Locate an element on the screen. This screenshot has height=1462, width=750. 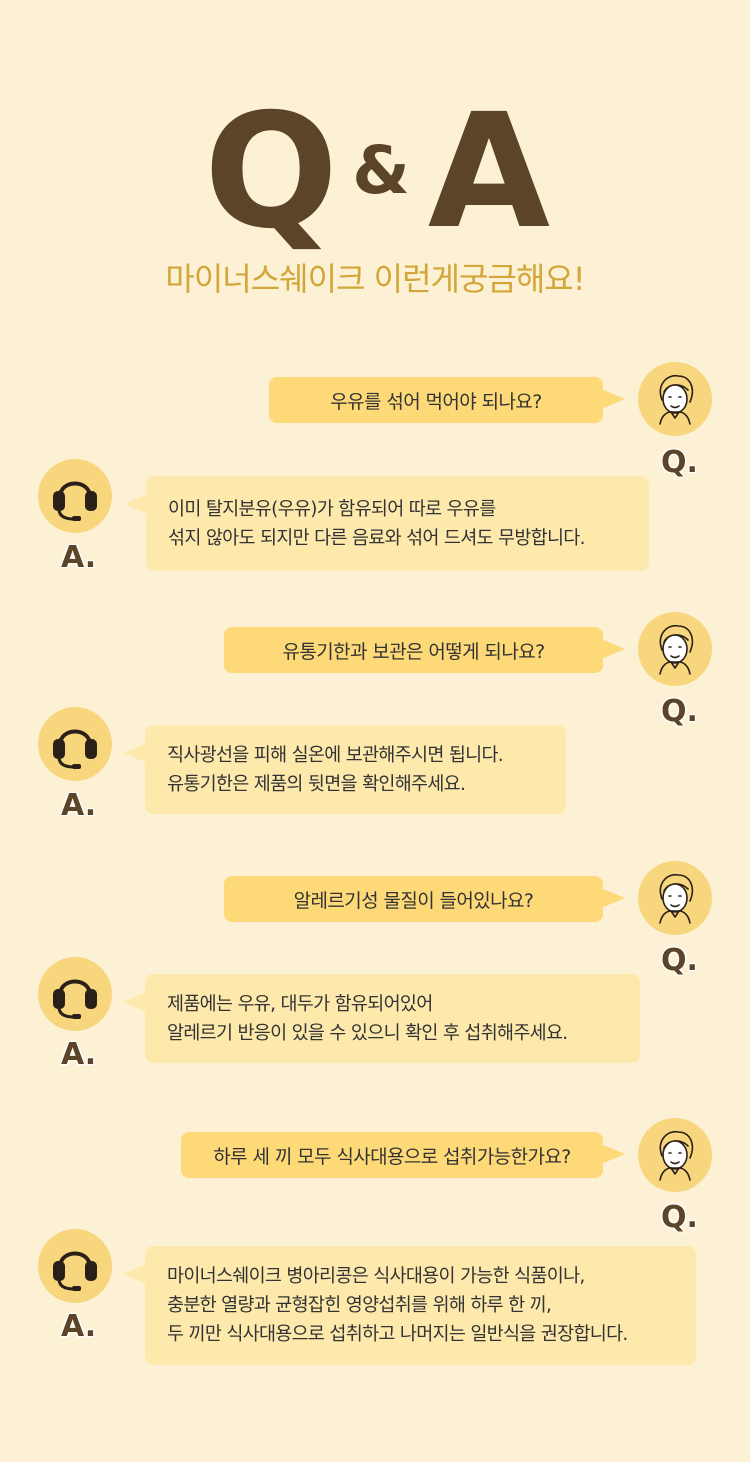
answer-line: 직사광선을 피해 실온에 보관해주시면 됩니다. is located at coordinates (335, 755).